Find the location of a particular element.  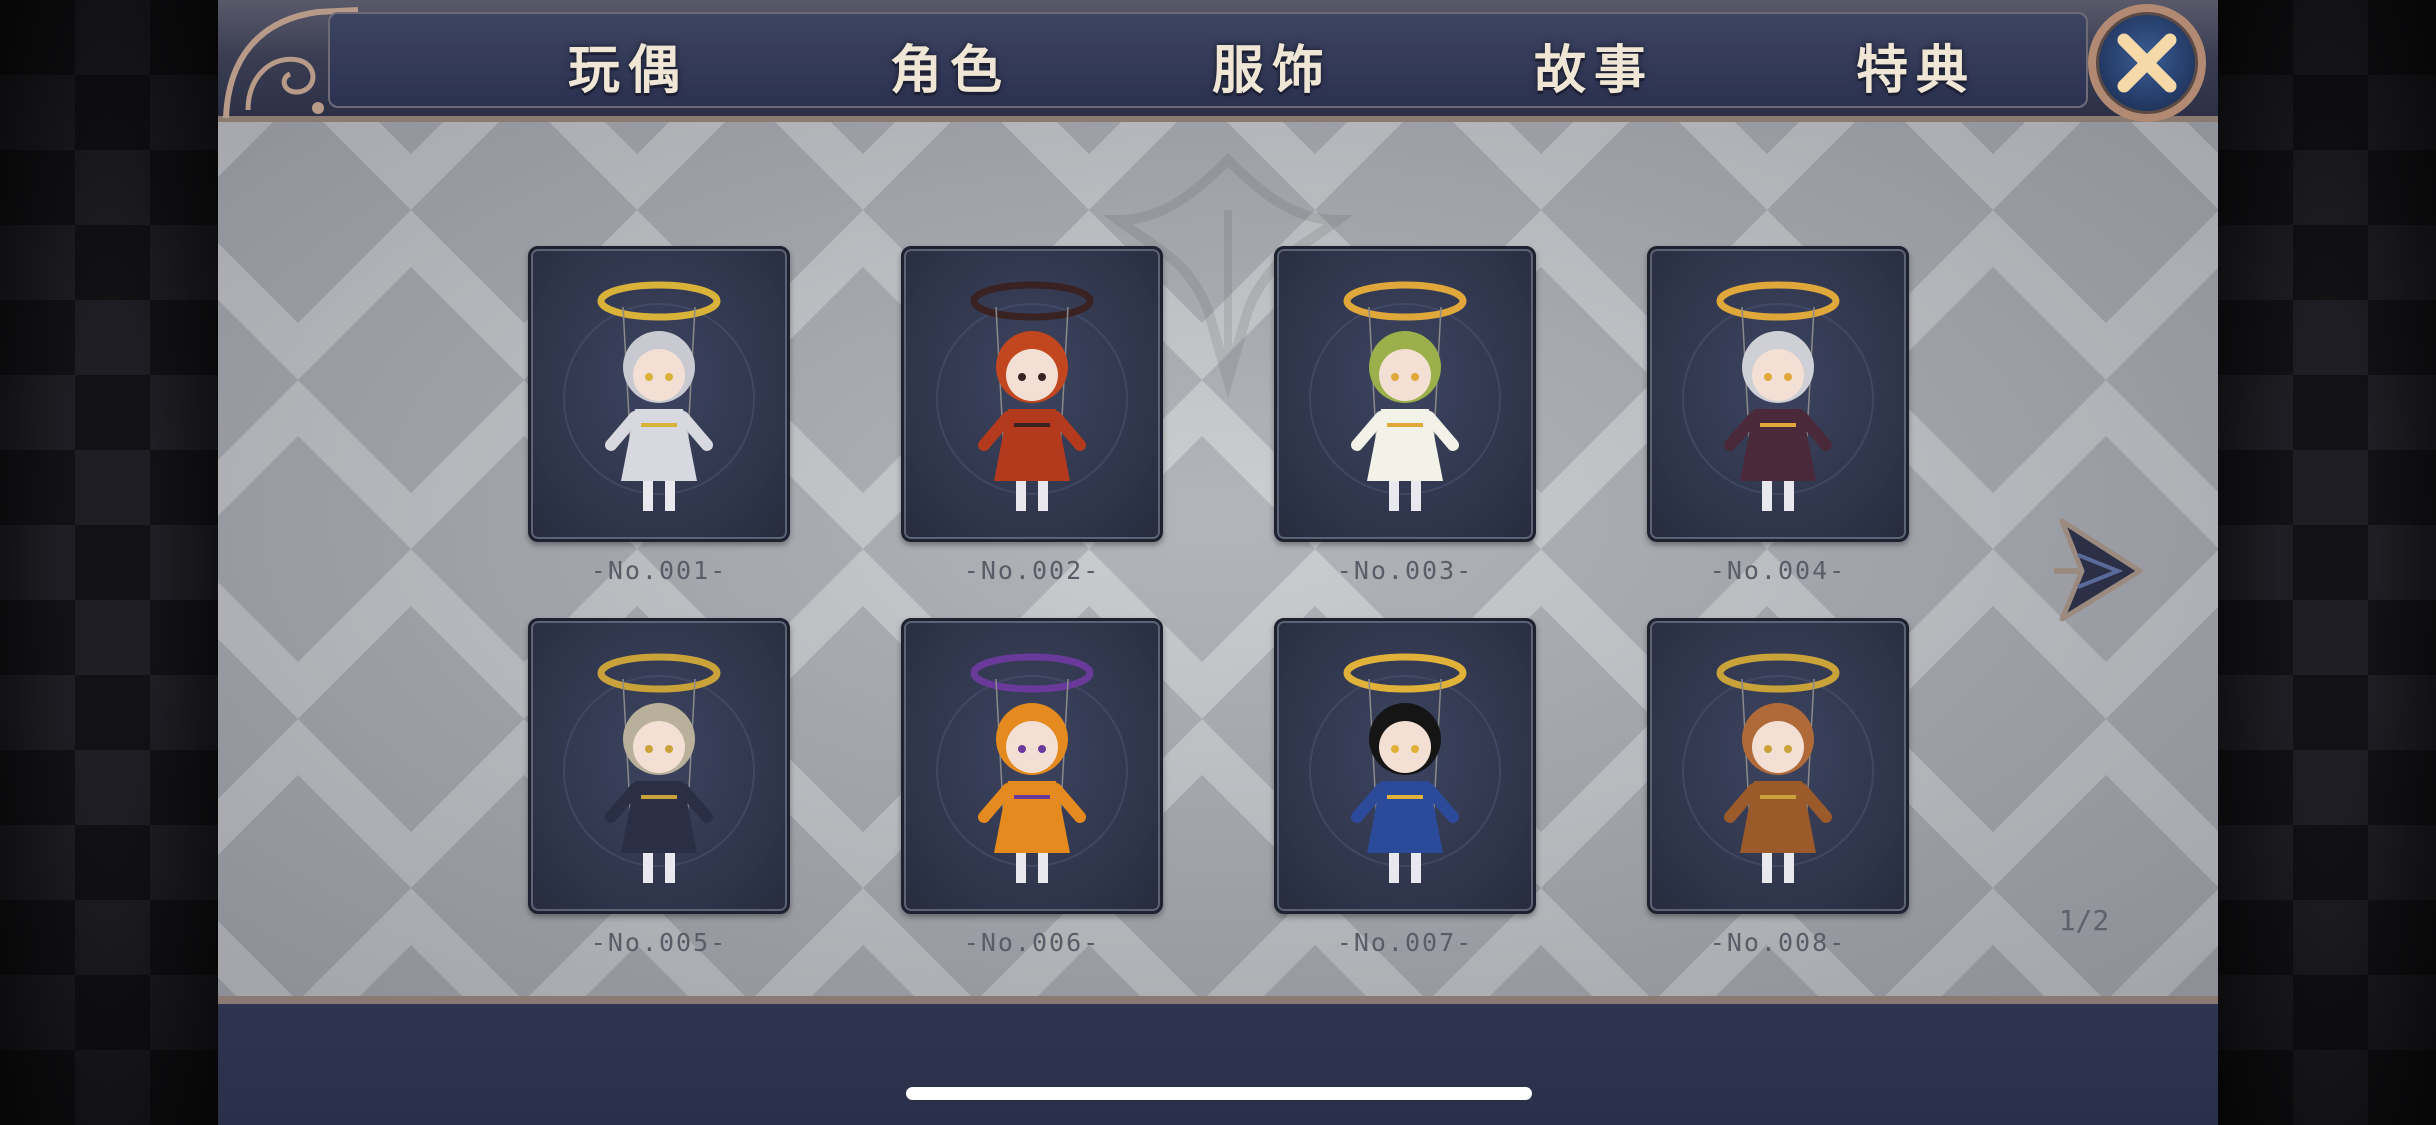

tab-extras: 特典 is located at coordinates (1916, 64).